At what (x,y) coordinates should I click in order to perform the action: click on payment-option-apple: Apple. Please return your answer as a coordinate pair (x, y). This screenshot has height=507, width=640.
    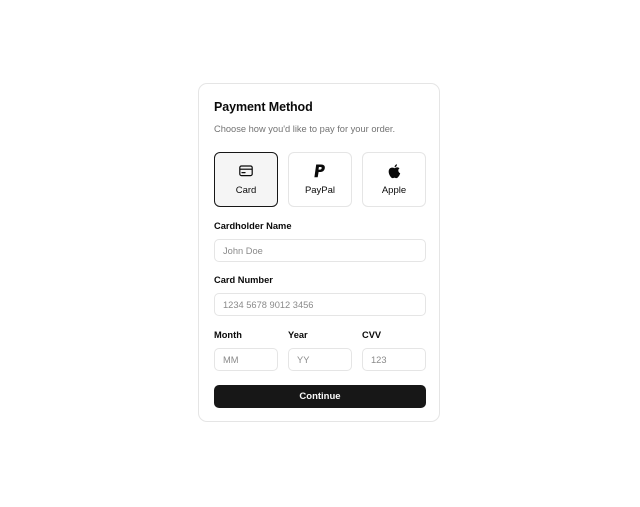
    Looking at the image, I should click on (394, 179).